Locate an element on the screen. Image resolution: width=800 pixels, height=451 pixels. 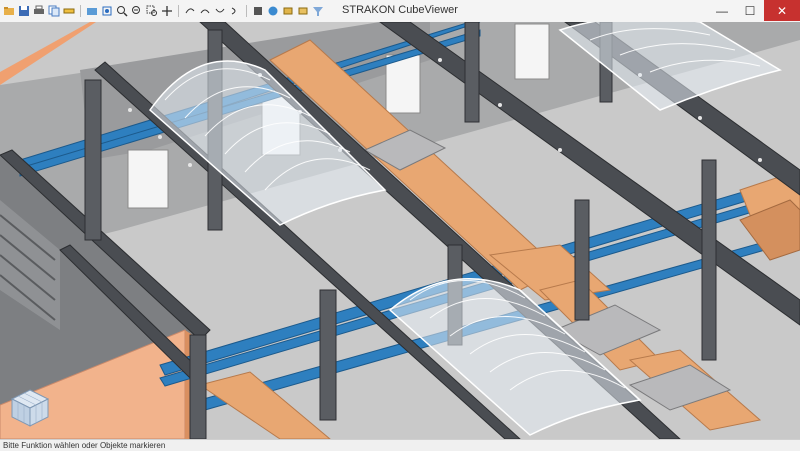
window-title: STRAKON CubeViewer is located at coordinates (400, 10).